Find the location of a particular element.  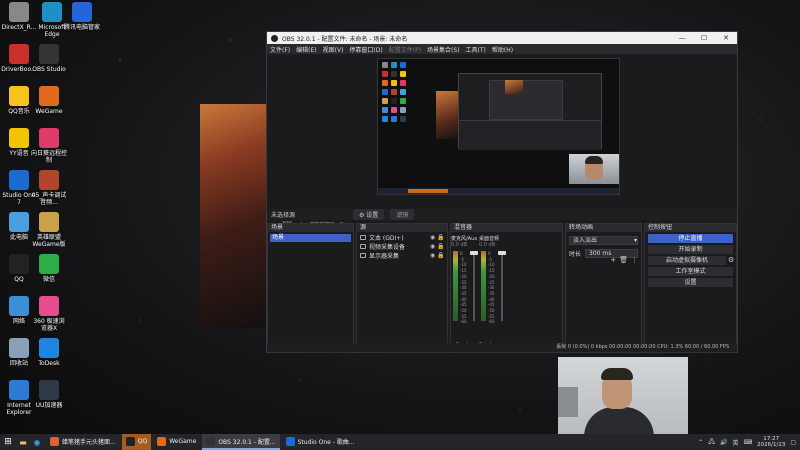

obs-window-title: OBS 32.0.1 - 配置文件: 未命名 - 场景: 未命名 is located at coordinates (345, 39).